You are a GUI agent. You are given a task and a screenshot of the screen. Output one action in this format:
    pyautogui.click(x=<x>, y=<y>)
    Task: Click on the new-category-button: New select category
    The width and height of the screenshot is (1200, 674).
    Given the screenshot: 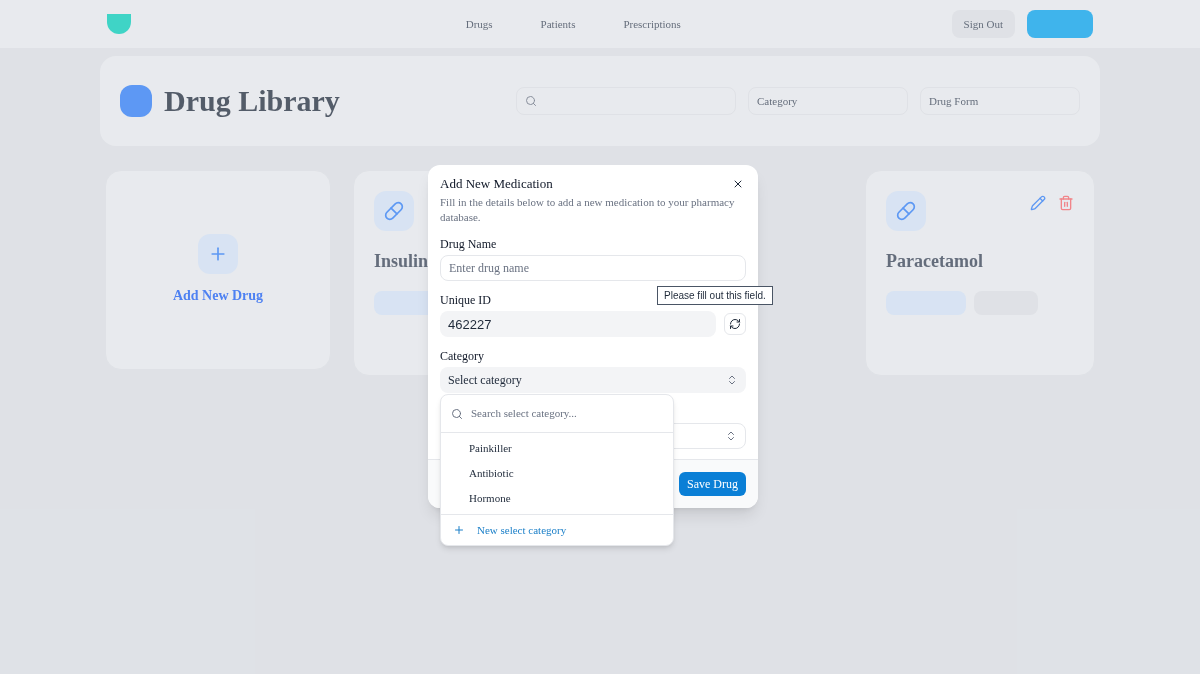 What is the action you would take?
    pyautogui.click(x=557, y=530)
    